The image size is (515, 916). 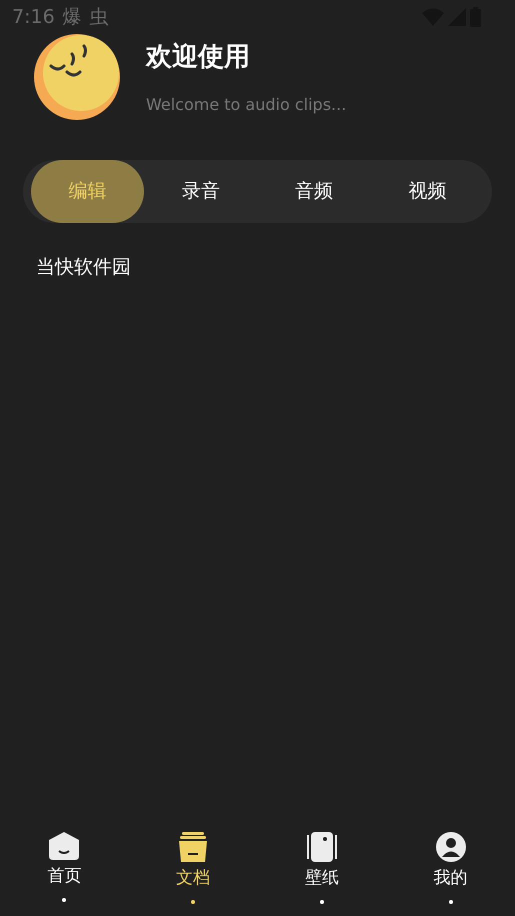 What do you see at coordinates (450, 874) in the screenshot?
I see `nav-tab: 我的` at bounding box center [450, 874].